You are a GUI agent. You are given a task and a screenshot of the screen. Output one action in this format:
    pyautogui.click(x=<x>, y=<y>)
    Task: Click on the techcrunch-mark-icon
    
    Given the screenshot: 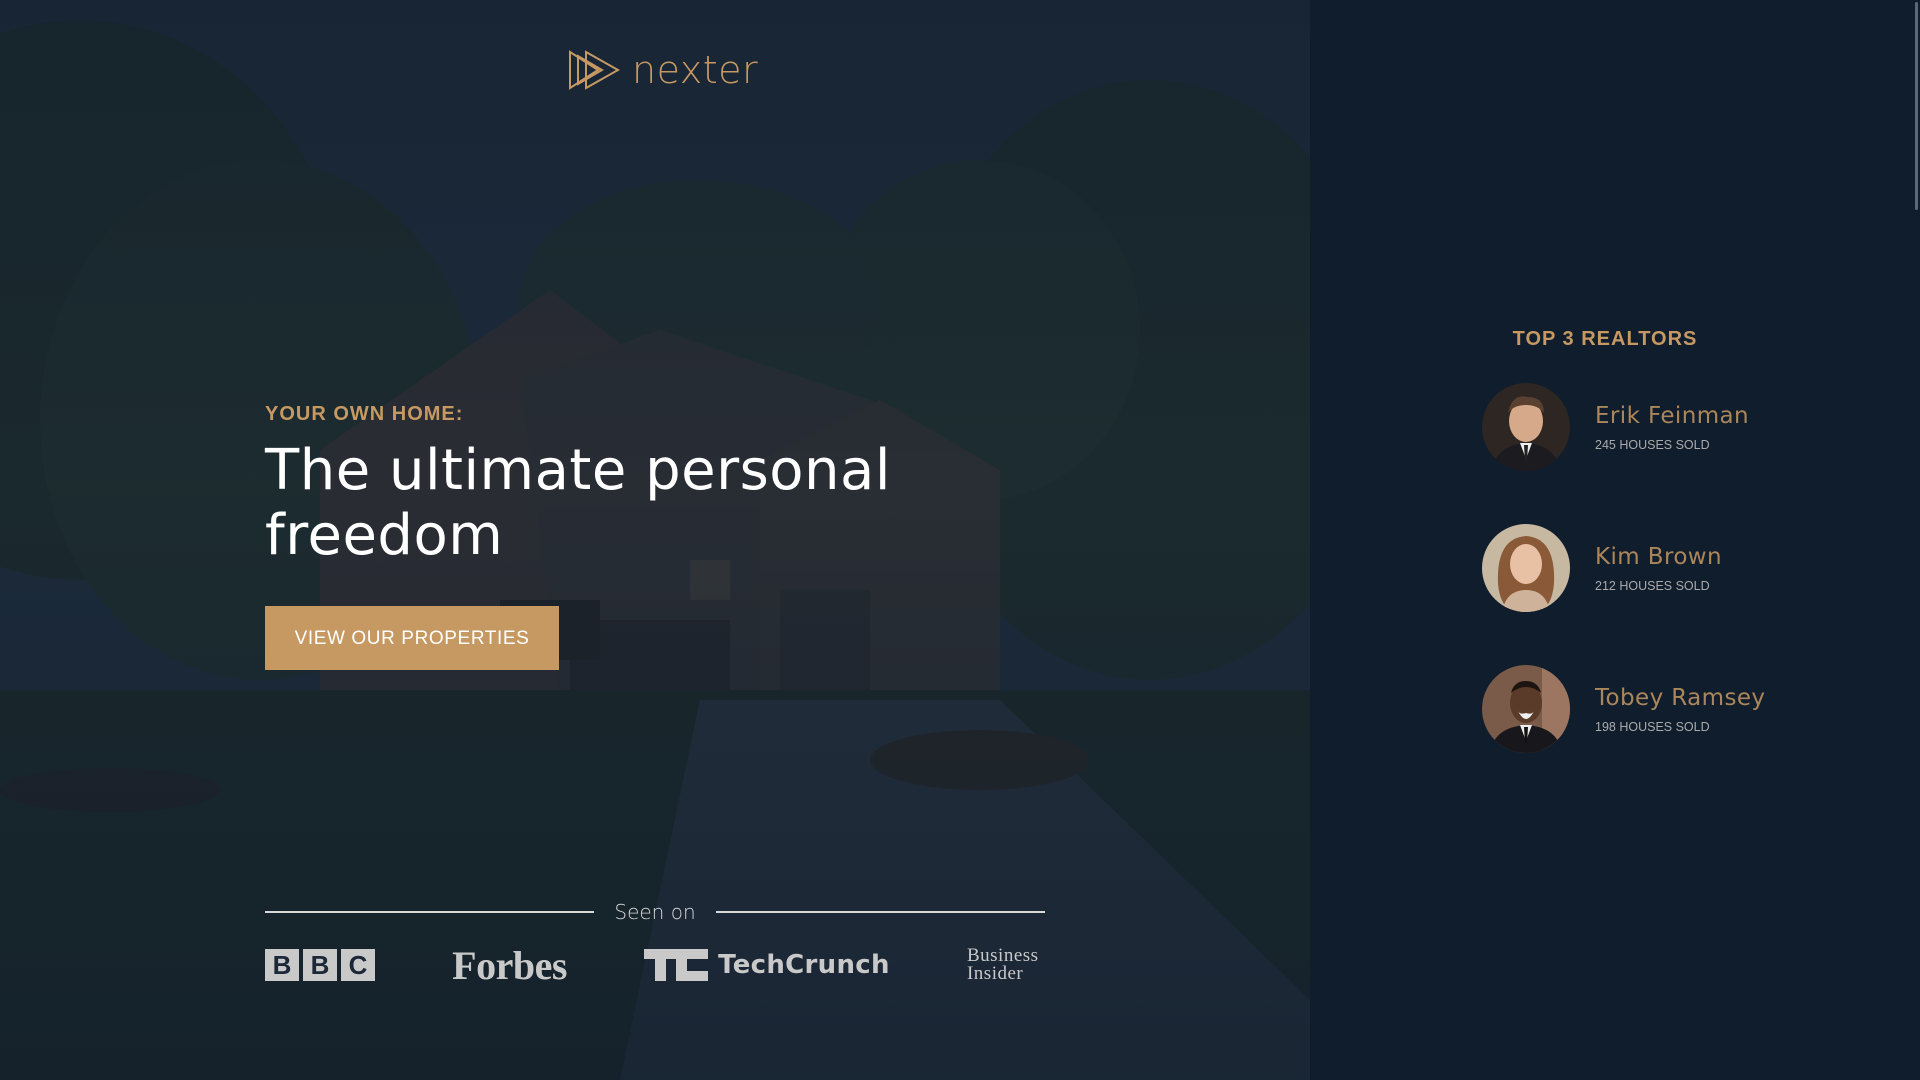 What is the action you would take?
    pyautogui.click(x=676, y=965)
    